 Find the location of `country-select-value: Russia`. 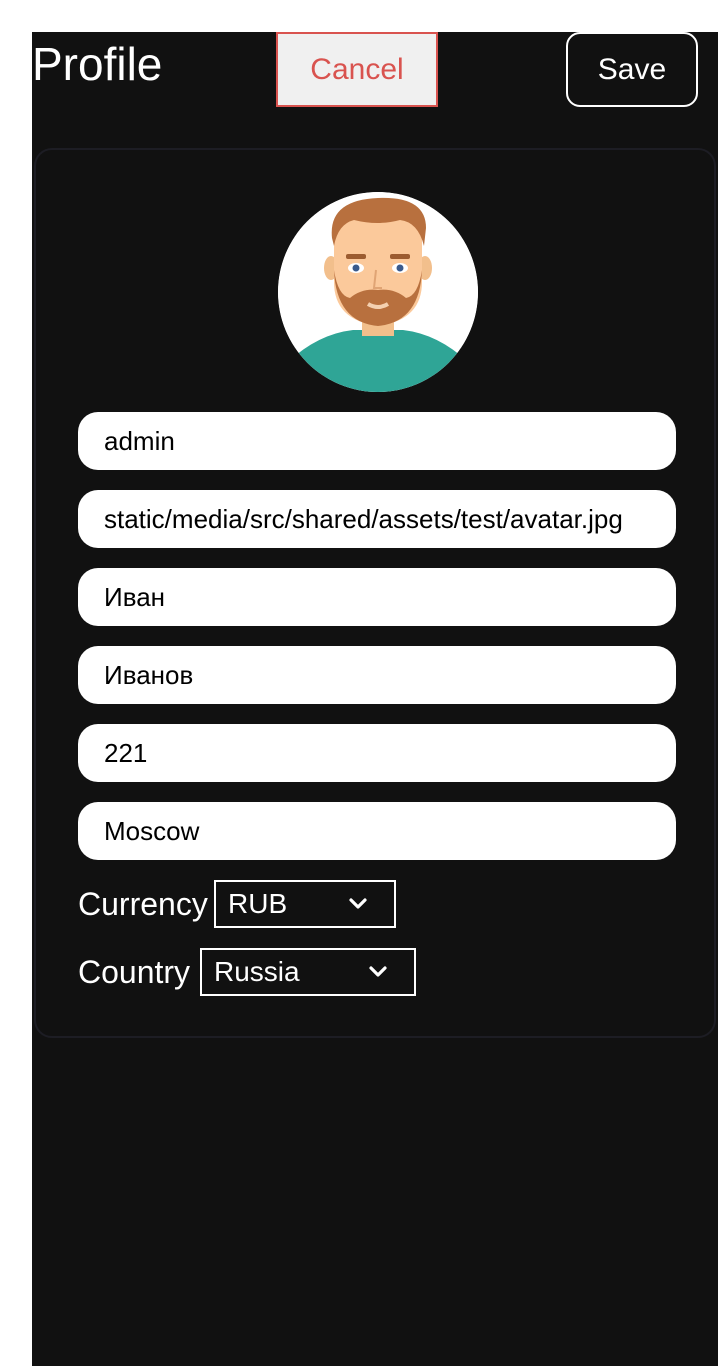

country-select-value: Russia is located at coordinates (257, 971).